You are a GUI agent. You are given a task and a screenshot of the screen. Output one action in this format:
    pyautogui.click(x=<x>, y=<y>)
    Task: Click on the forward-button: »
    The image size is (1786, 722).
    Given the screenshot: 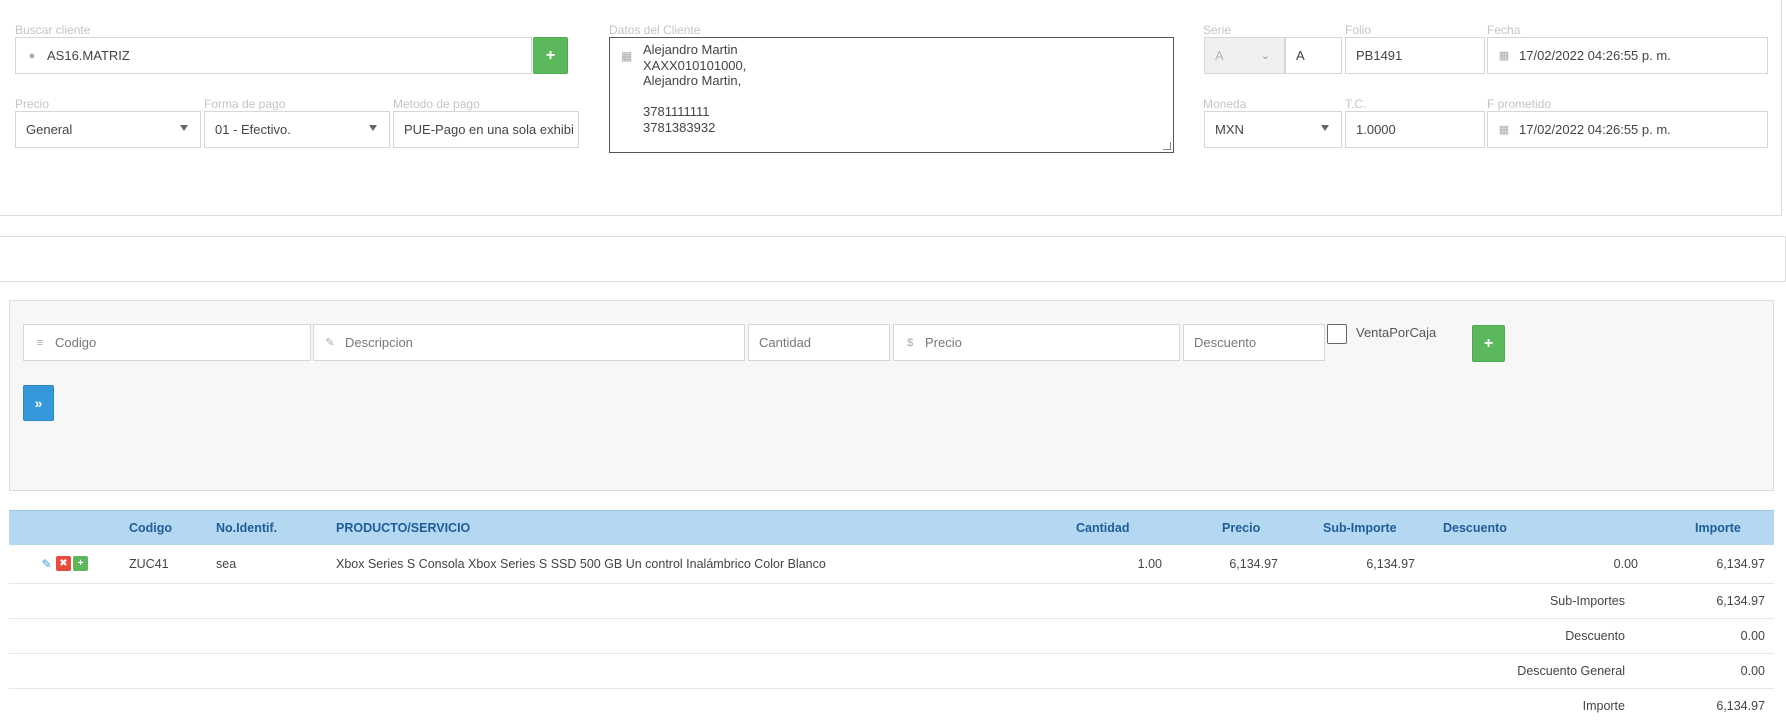 What is the action you would take?
    pyautogui.click(x=38, y=403)
    